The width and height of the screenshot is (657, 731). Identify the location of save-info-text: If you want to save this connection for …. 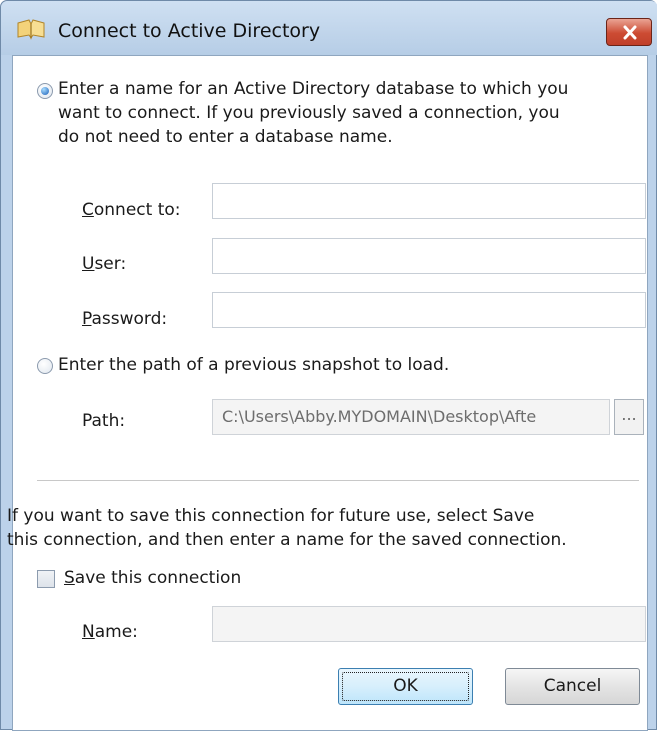
(327, 528).